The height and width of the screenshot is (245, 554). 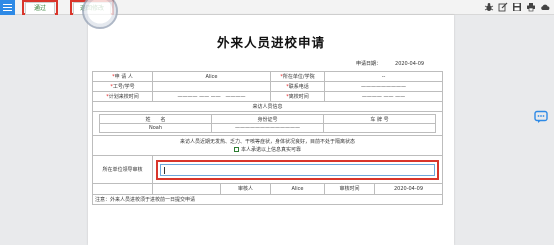 I want to click on commitment-line: 本人承诺以上信息真实可靠, so click(x=267, y=150).